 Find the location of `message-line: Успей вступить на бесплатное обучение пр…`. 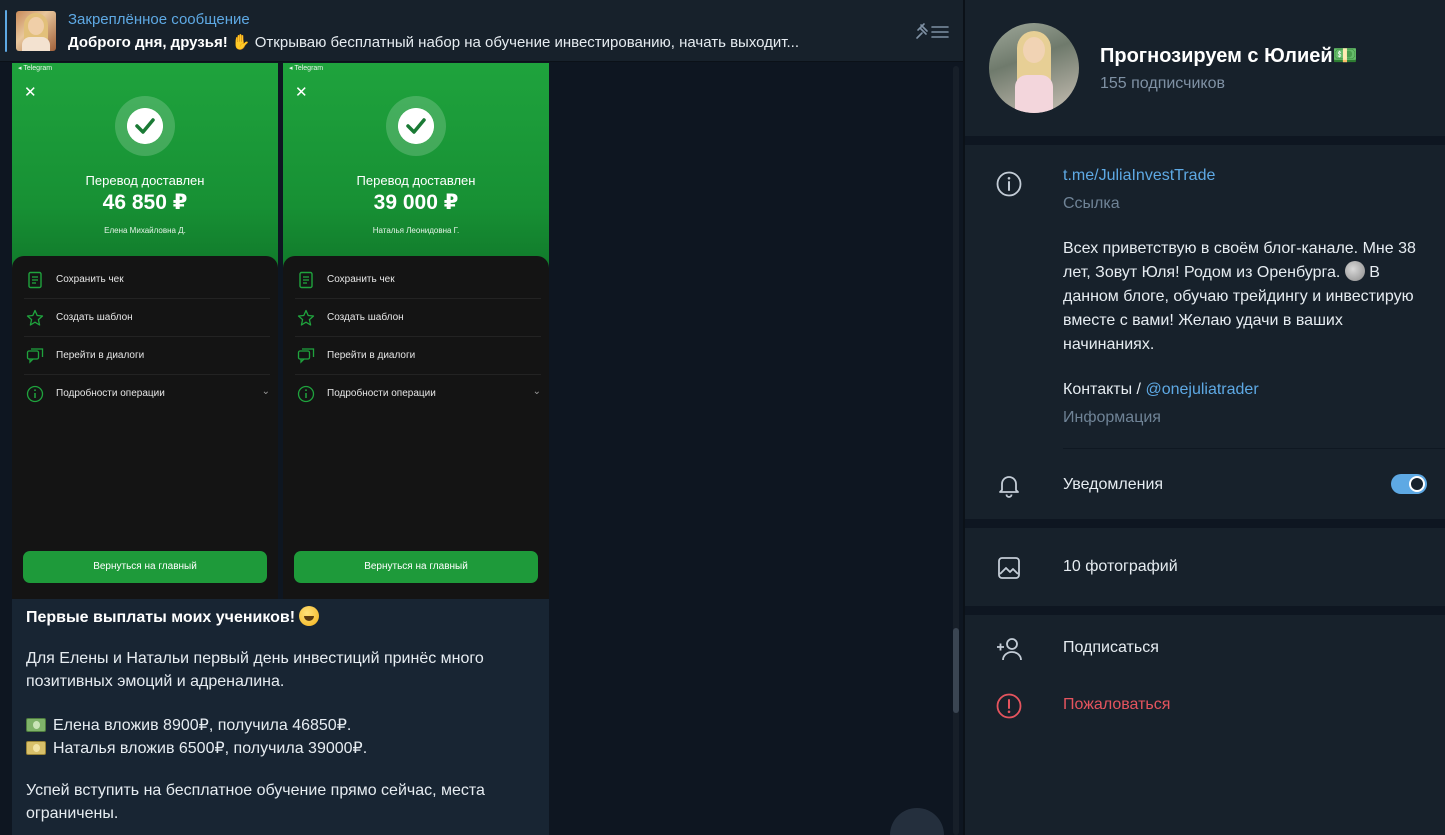

message-line: Успей вступить на бесплатное обучение пр… is located at coordinates (255, 790).